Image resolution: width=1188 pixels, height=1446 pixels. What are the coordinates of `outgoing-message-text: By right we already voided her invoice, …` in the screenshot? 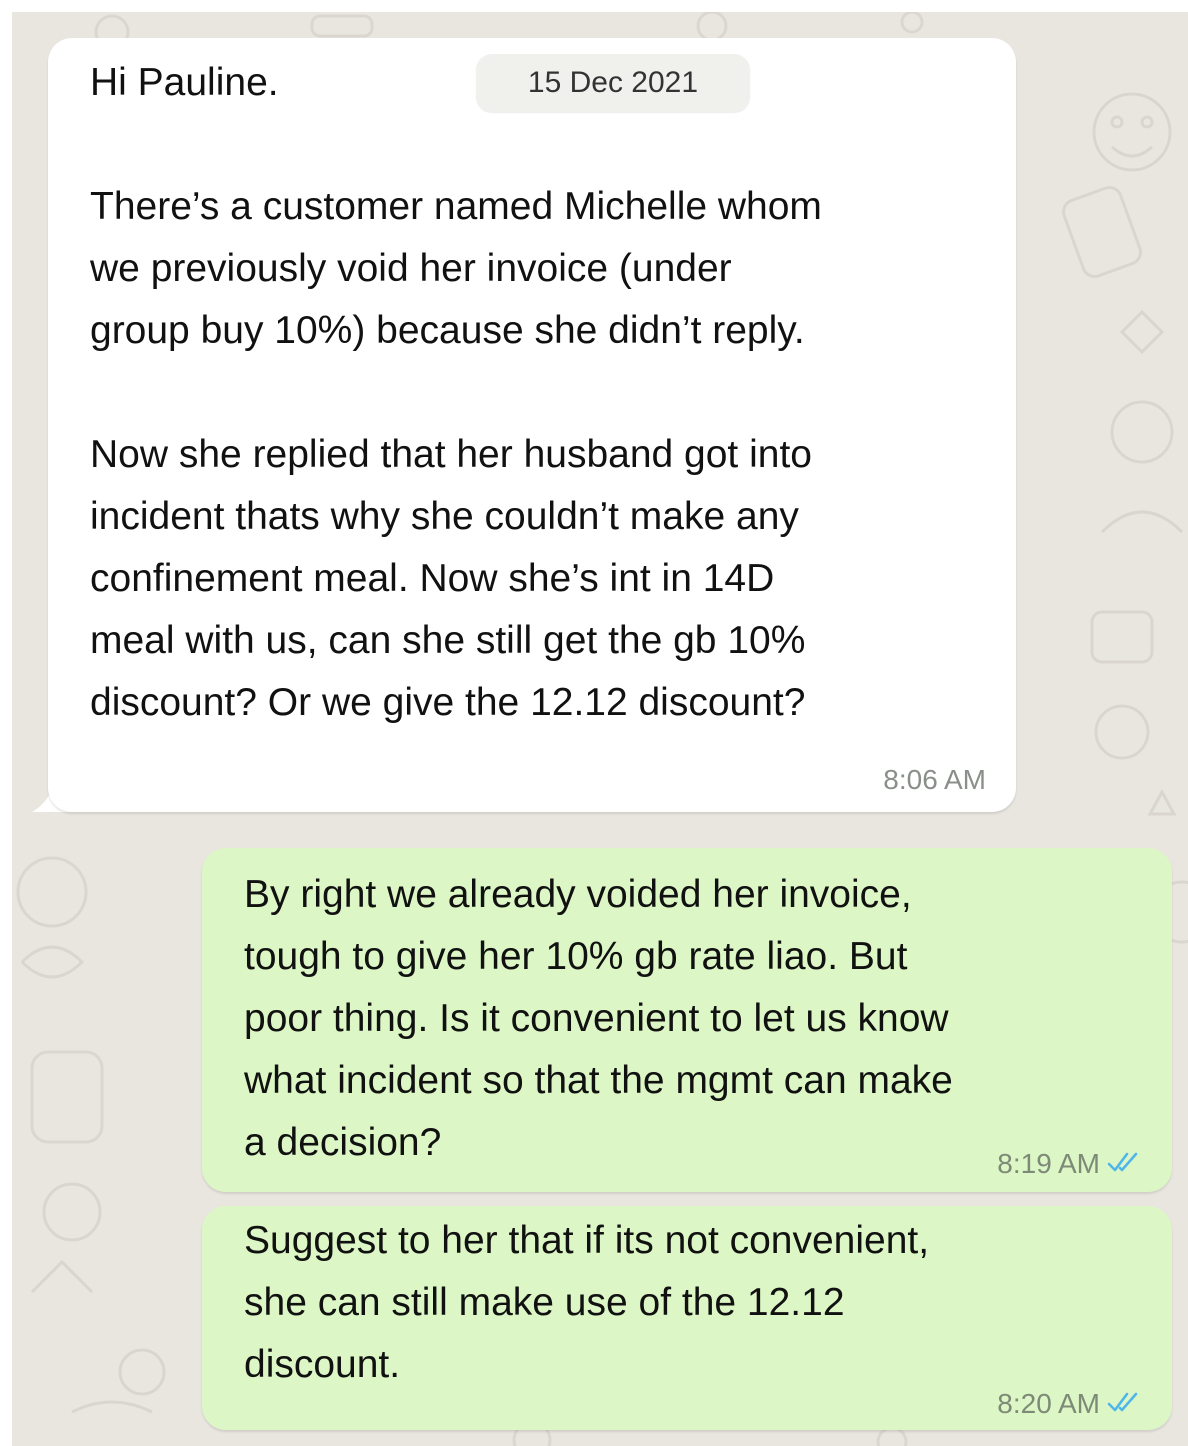 It's located at (598, 1018).